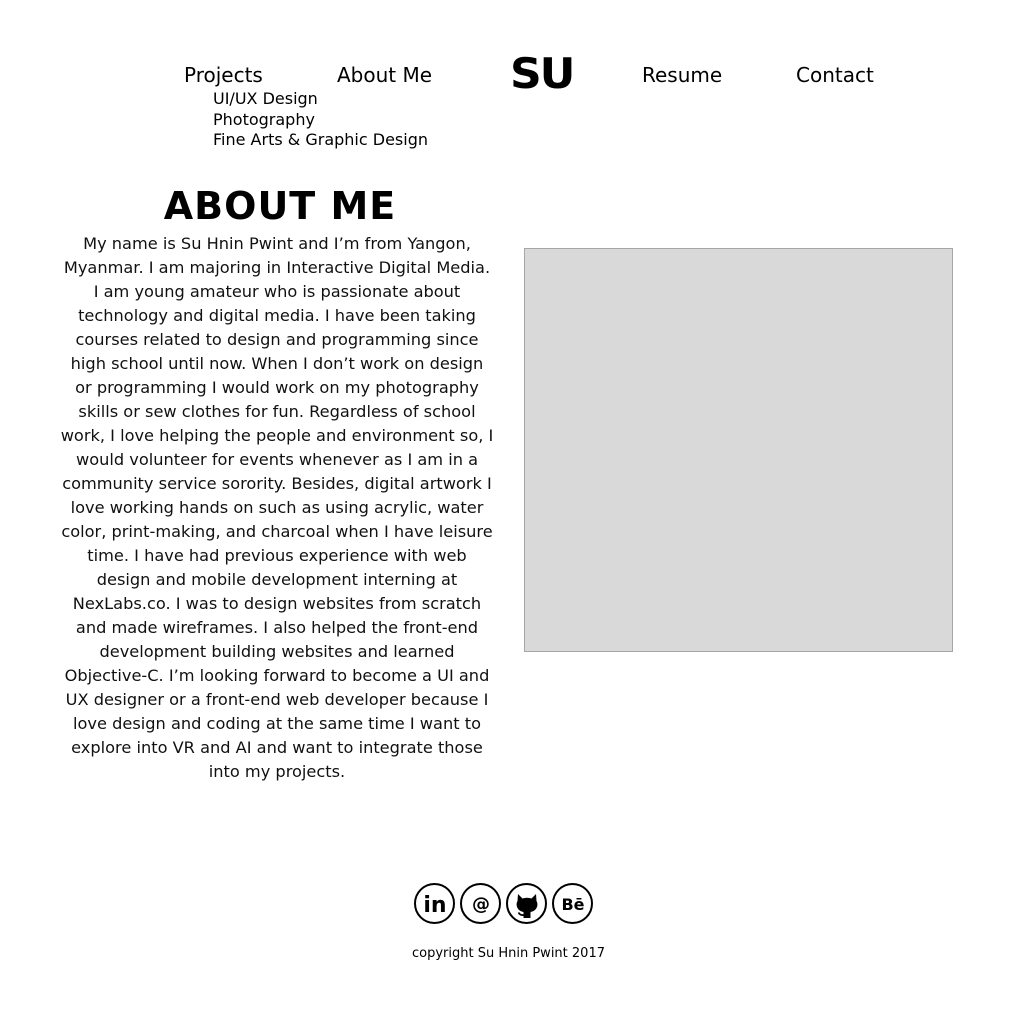 This screenshot has height=1024, width=1024. Describe the element at coordinates (223, 75) in the screenshot. I see `nav-projects-link: Projects` at that location.